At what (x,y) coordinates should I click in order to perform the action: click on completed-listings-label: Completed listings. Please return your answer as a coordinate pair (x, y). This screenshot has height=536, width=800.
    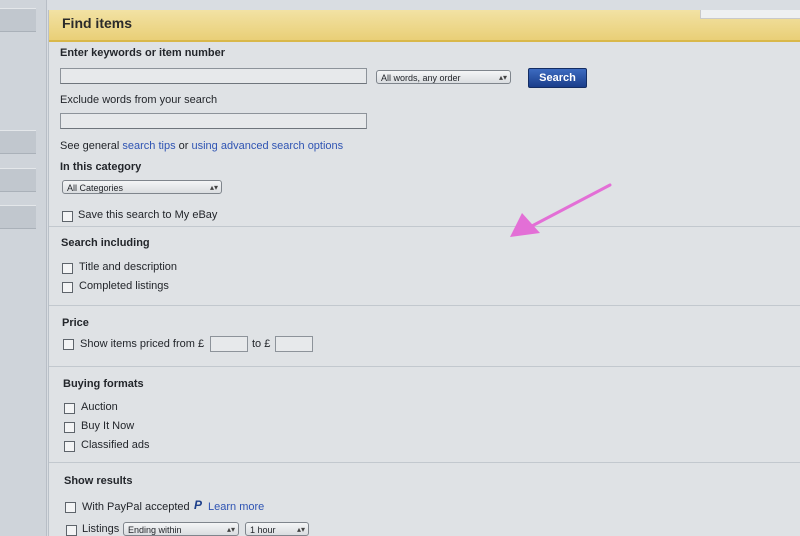
    Looking at the image, I should click on (124, 286).